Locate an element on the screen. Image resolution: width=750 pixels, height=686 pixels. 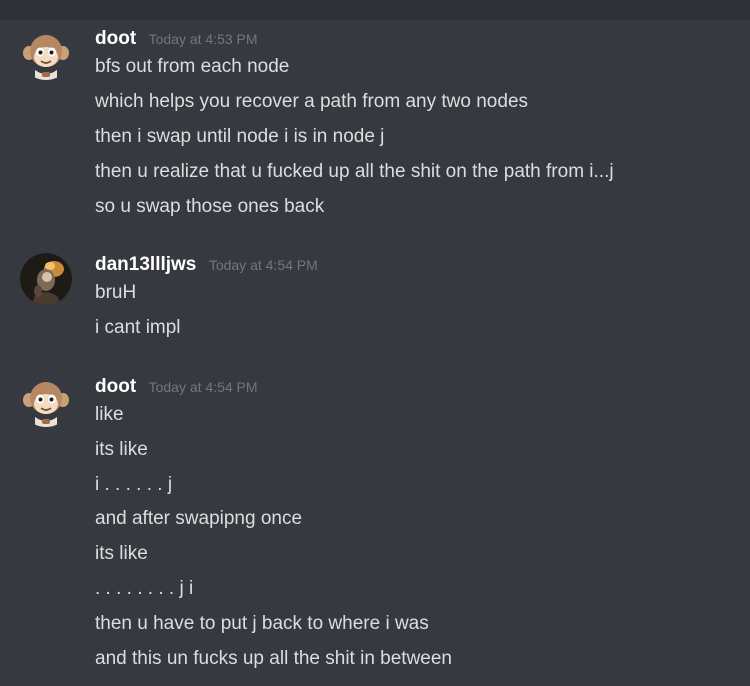
message-header: doot Today at 4:53 PM is located at coordinates (176, 40).